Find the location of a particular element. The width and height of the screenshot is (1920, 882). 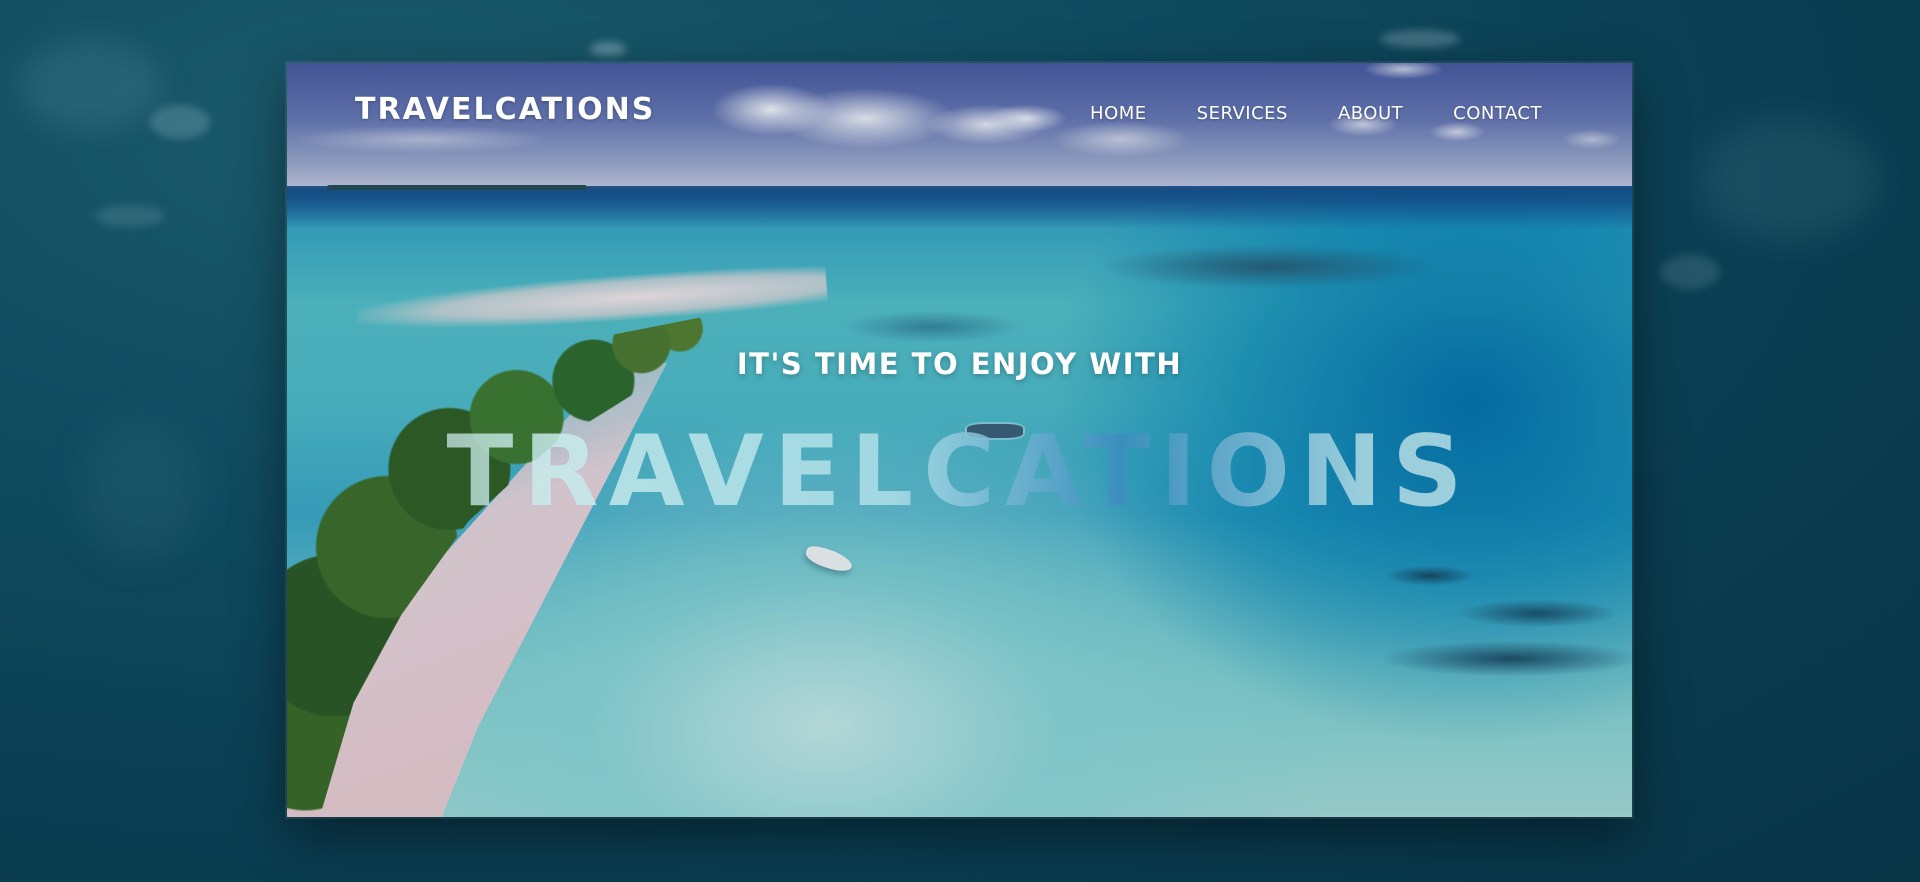

nav-link-contact: CONTACT is located at coordinates (1497, 113).